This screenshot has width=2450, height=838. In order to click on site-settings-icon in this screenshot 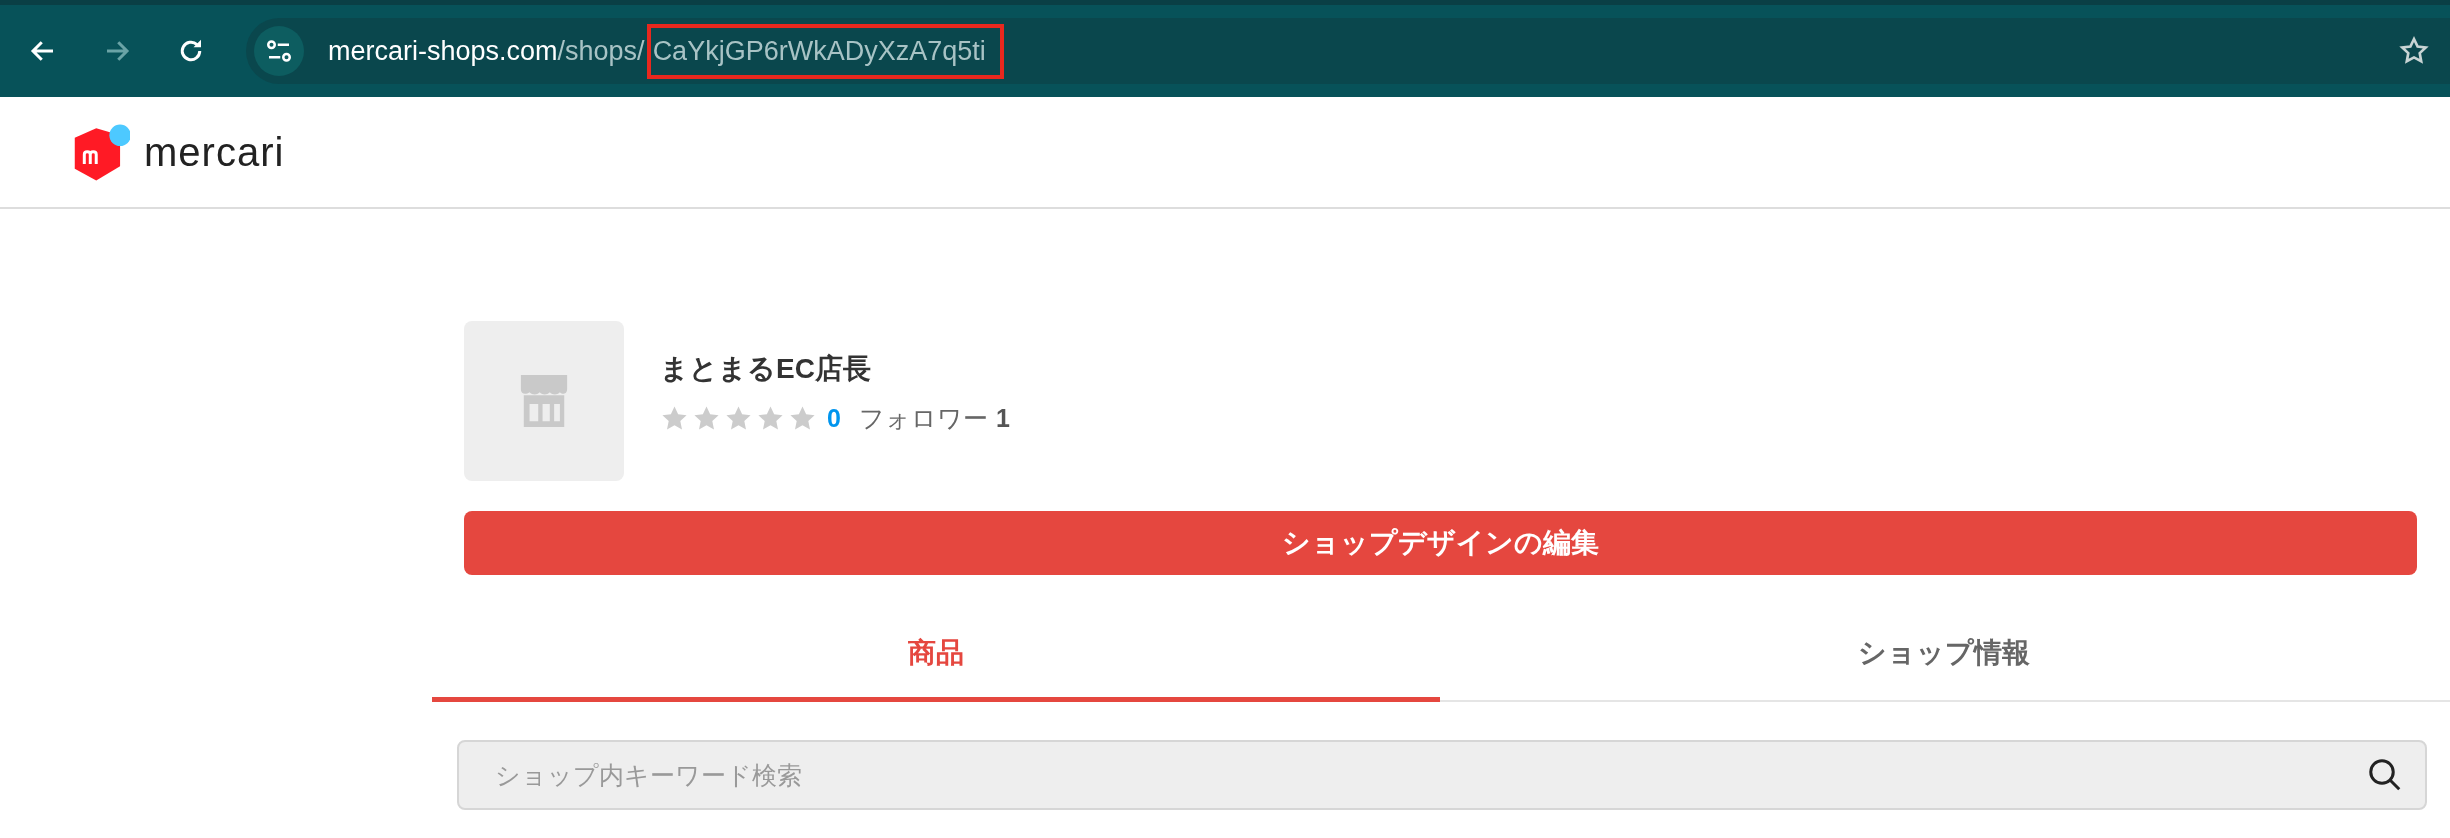, I will do `click(279, 51)`.